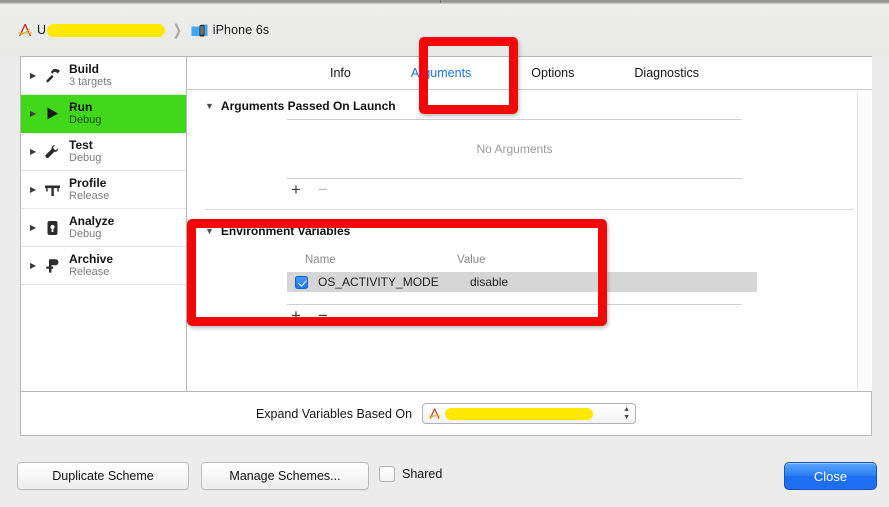  What do you see at coordinates (52, 189) in the screenshot?
I see `gauge-icon` at bounding box center [52, 189].